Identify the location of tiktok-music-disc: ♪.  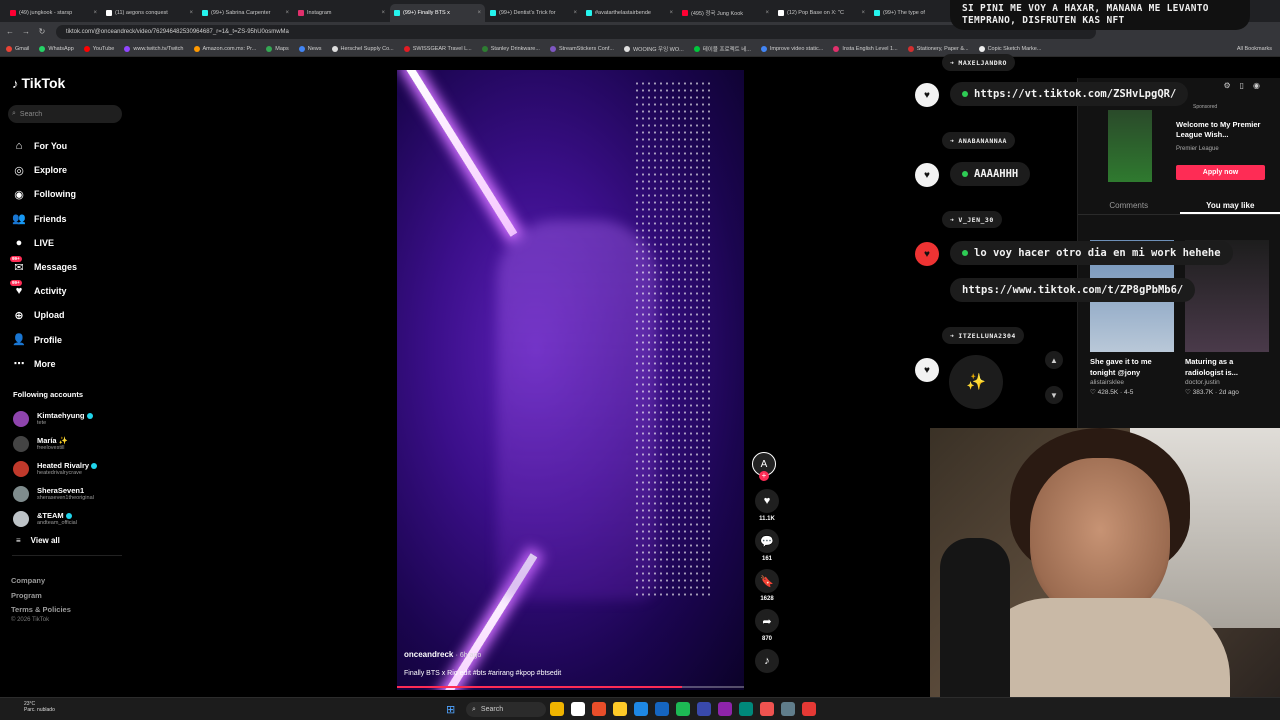
(767, 661).